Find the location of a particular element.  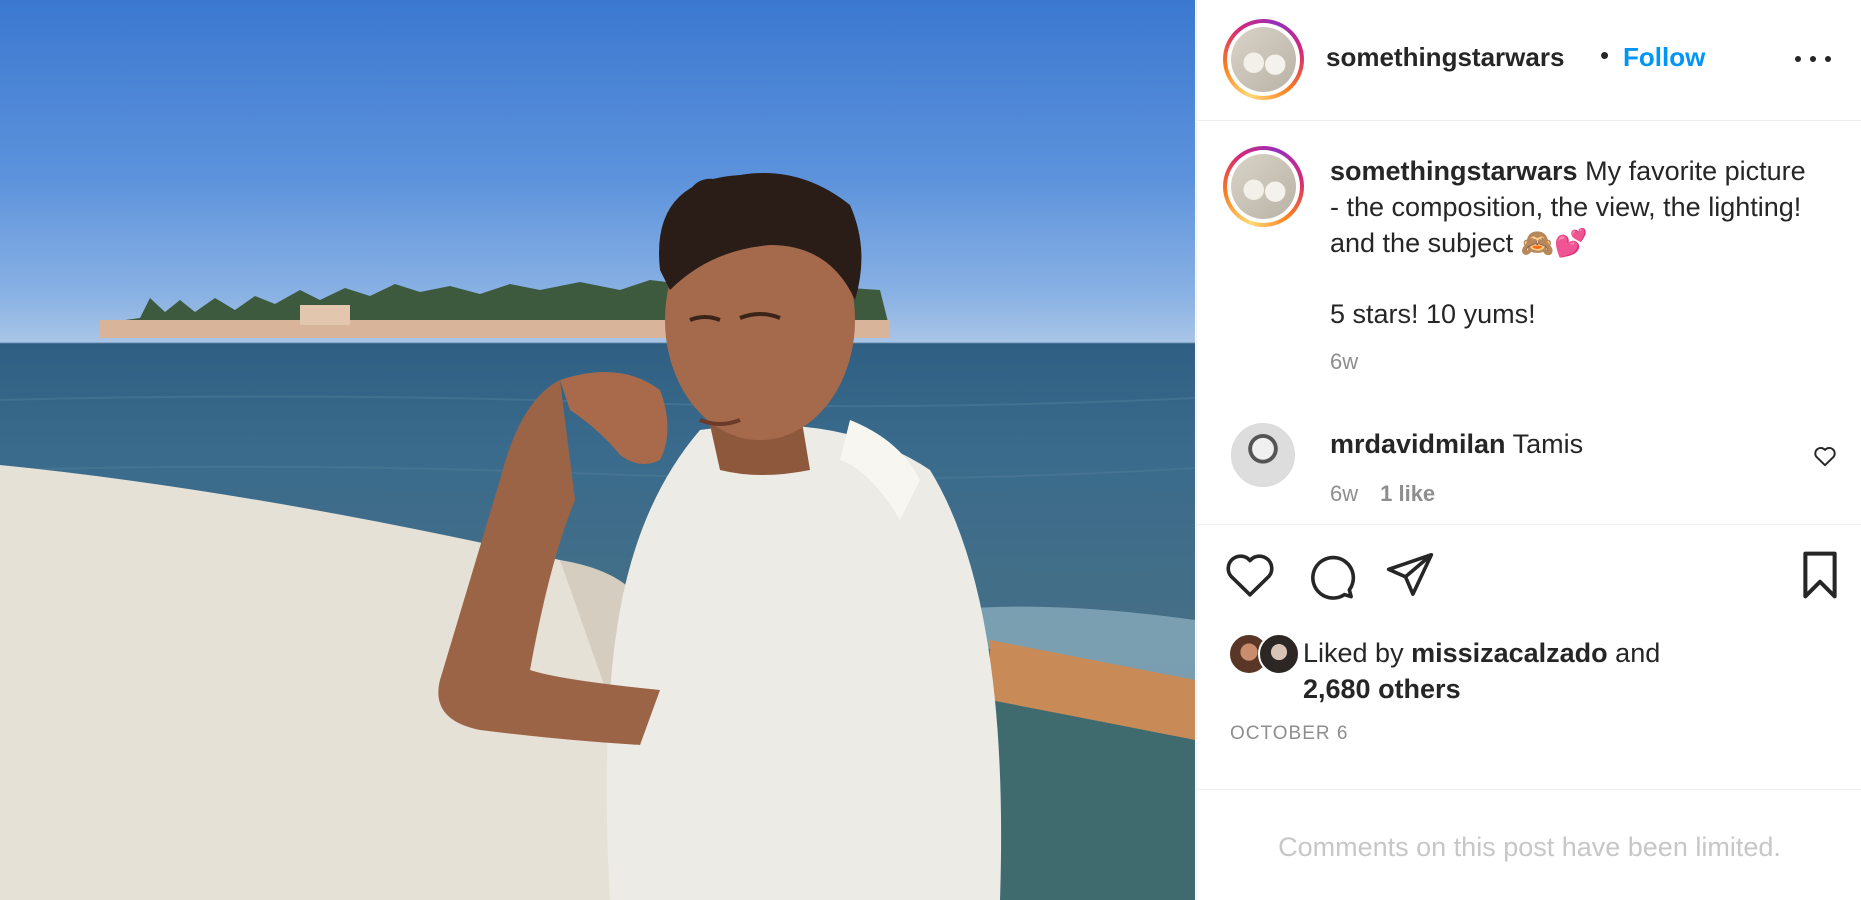

comment-meta: 6w 1 like is located at coordinates (1382, 494).